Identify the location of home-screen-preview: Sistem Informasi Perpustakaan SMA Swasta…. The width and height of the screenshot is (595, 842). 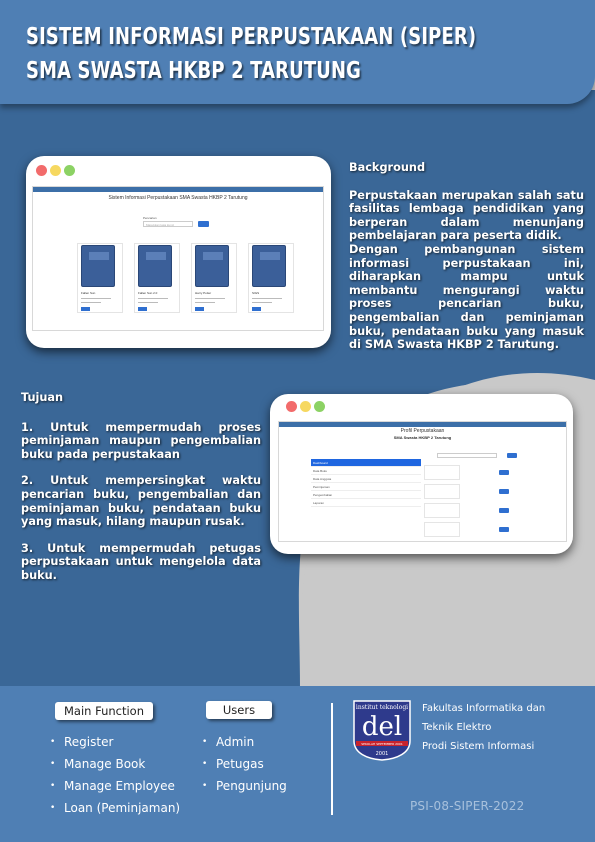
(178, 258).